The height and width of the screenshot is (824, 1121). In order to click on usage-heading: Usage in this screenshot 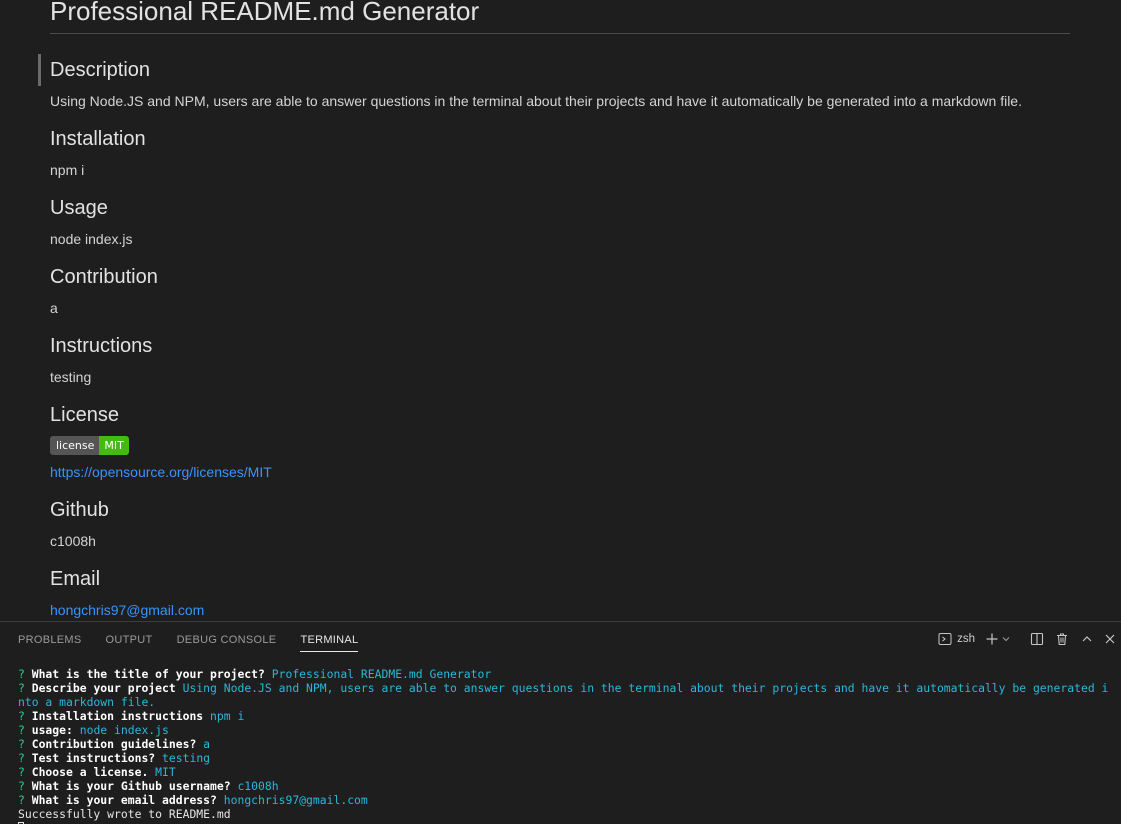, I will do `click(79, 208)`.